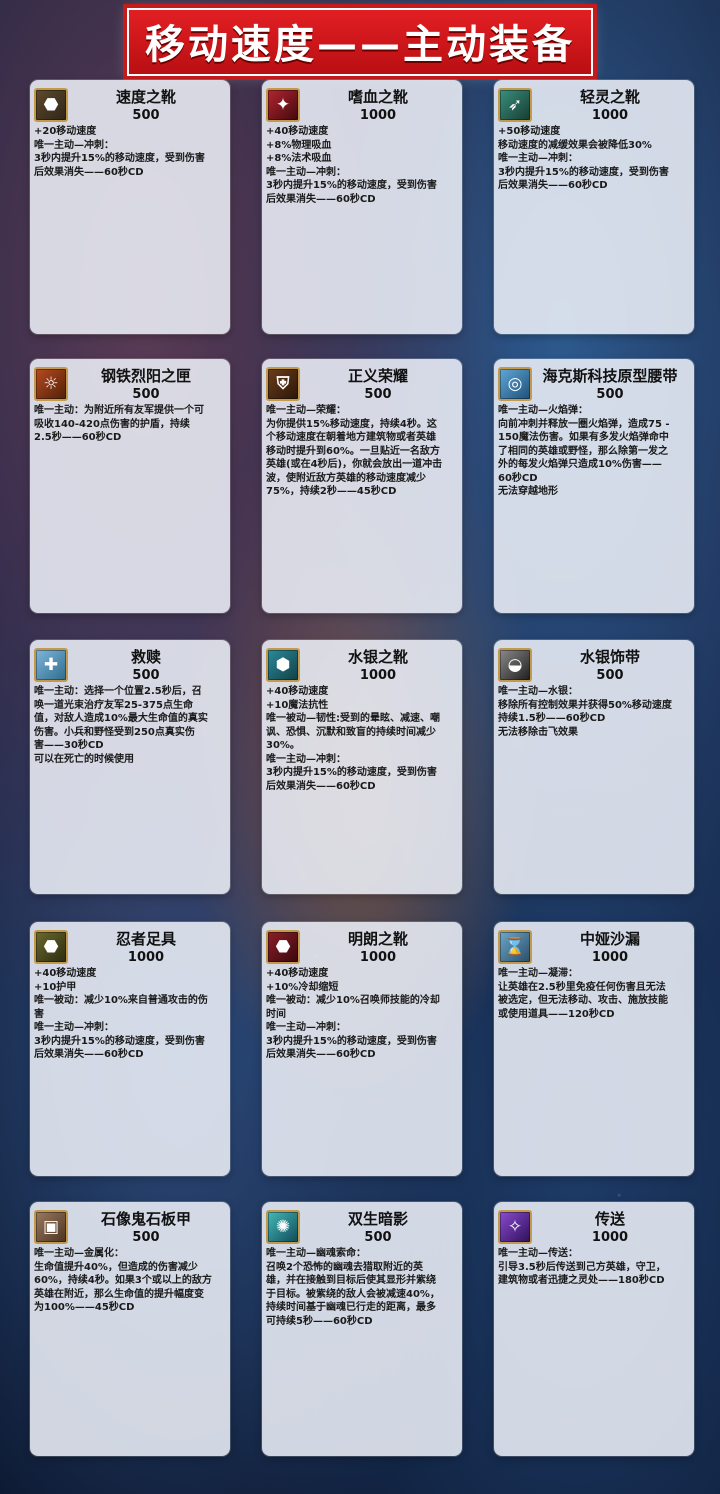 Image resolution: width=720 pixels, height=1494 pixels. What do you see at coordinates (79, 1253) in the screenshot?
I see `desc-line: 唯一主动—金属化：` at bounding box center [79, 1253].